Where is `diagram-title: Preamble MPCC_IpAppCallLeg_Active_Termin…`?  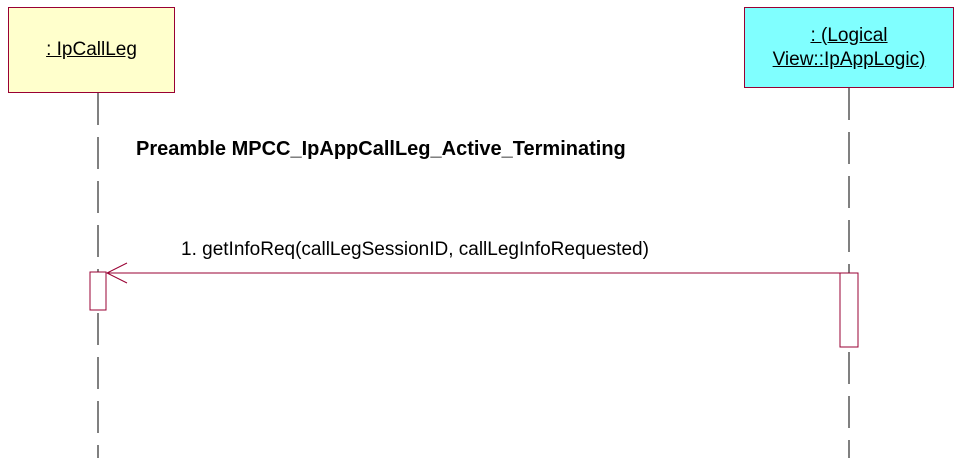
diagram-title: Preamble MPCC_IpAppCallLeg_Active_Termin… is located at coordinates (381, 149).